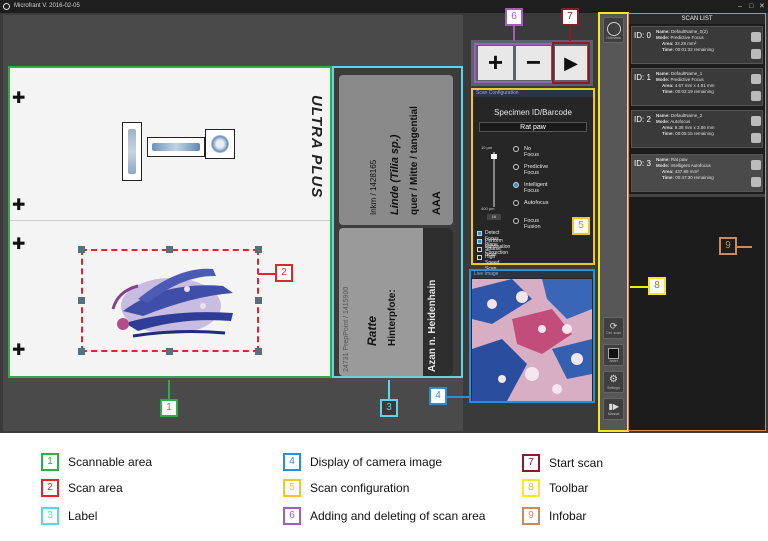  I want to click on legend-label: Toolbar, so click(569, 488).